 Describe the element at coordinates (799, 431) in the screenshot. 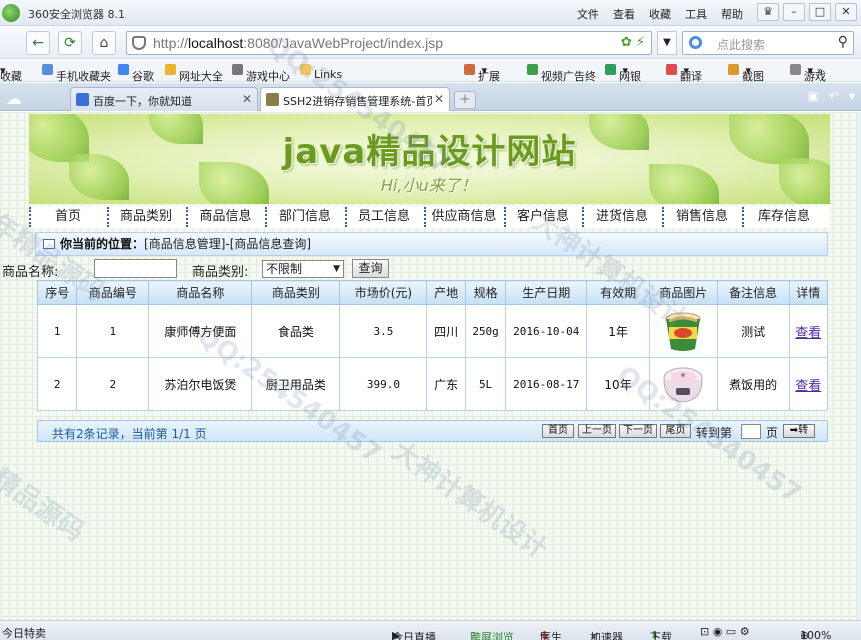

I see `go-button: ➡转` at that location.